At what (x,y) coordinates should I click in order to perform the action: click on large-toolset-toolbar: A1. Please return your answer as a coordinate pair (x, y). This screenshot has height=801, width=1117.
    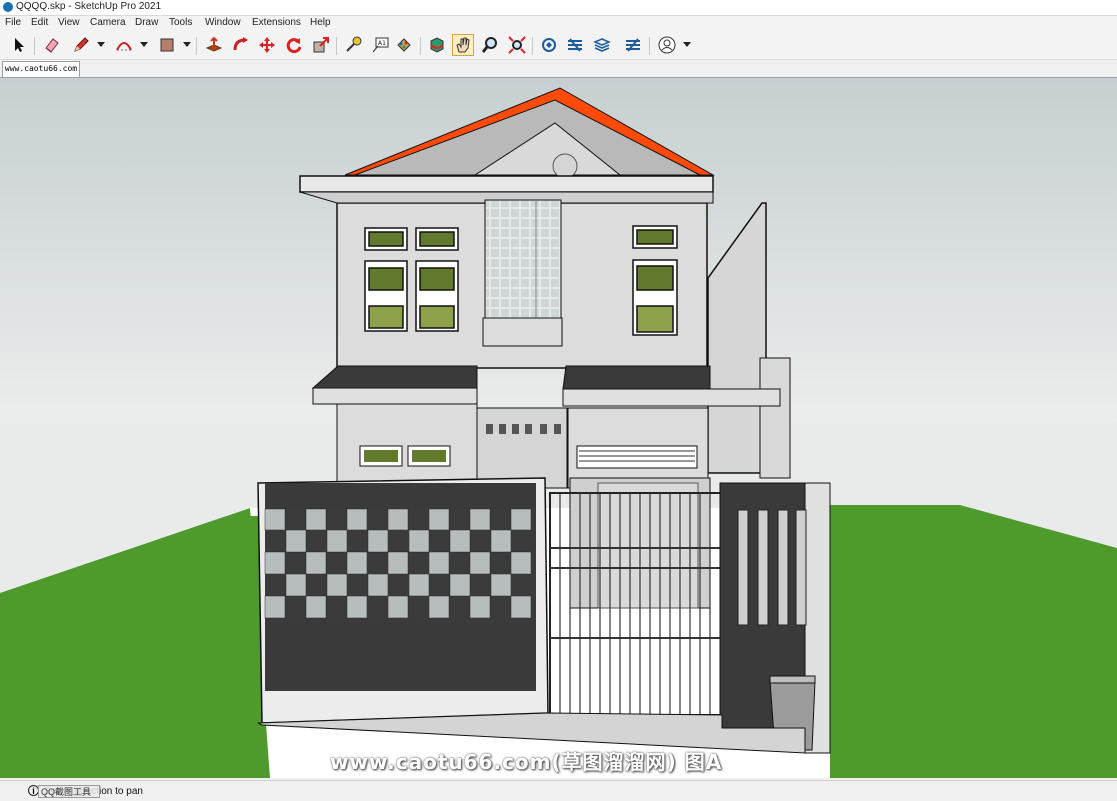
    Looking at the image, I should click on (558, 45).